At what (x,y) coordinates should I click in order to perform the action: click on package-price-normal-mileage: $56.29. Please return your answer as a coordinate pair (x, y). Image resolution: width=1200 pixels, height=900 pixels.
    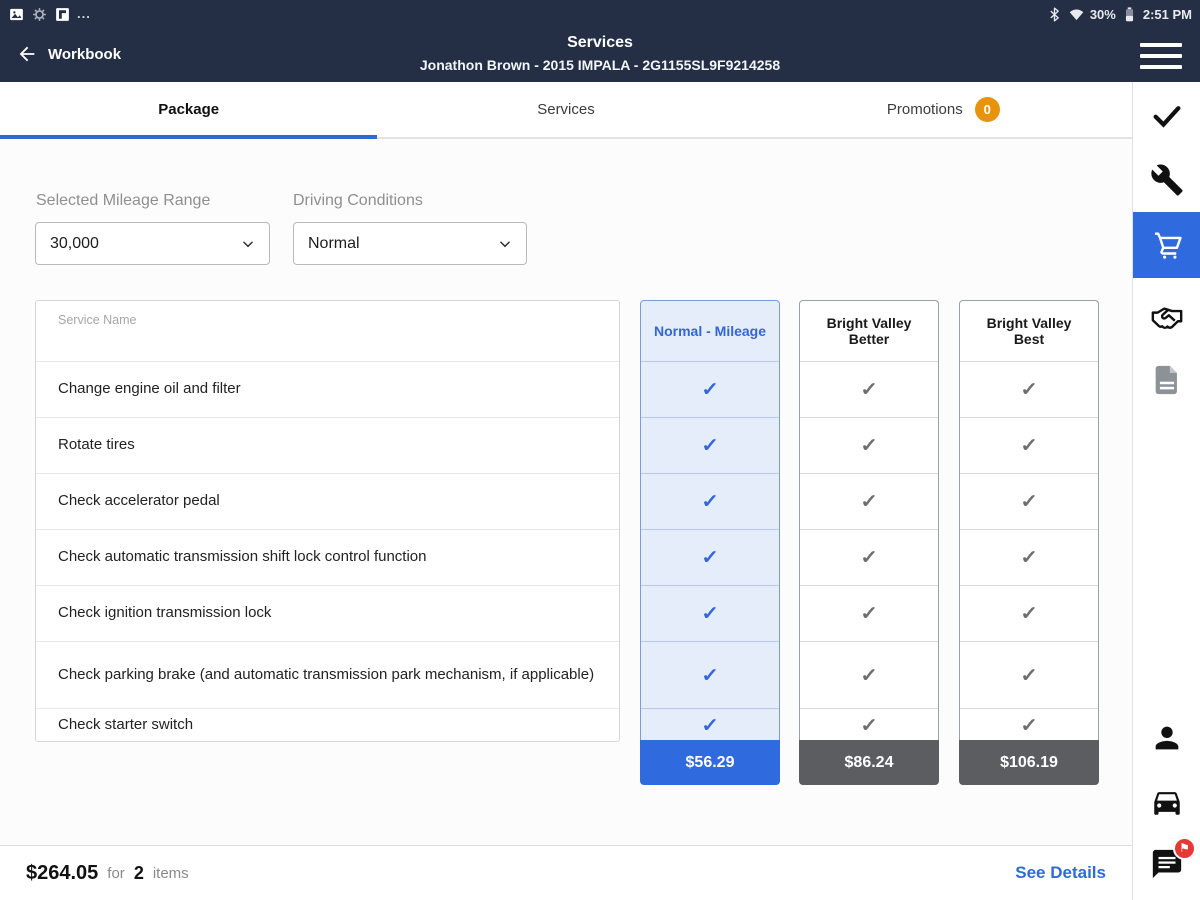
    Looking at the image, I should click on (710, 762).